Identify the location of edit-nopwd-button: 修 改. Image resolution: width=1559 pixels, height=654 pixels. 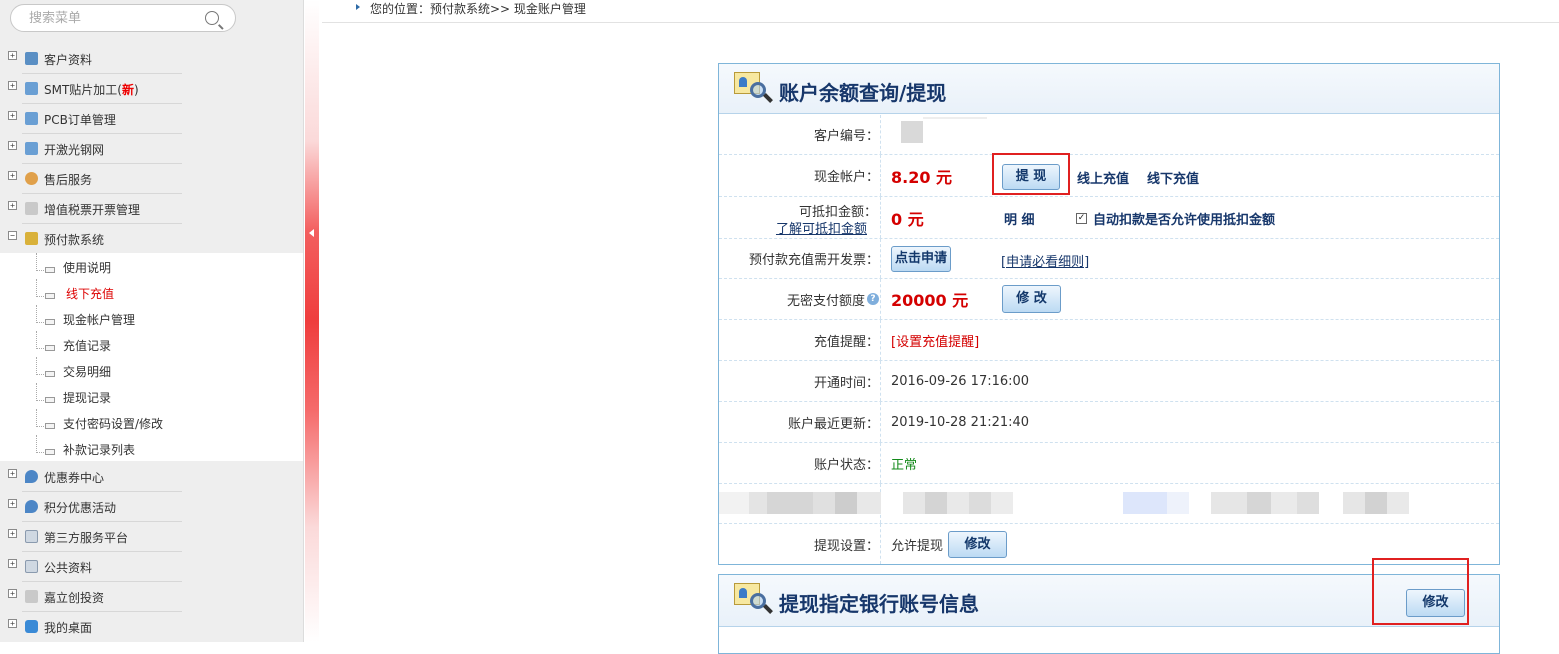
(1031, 299).